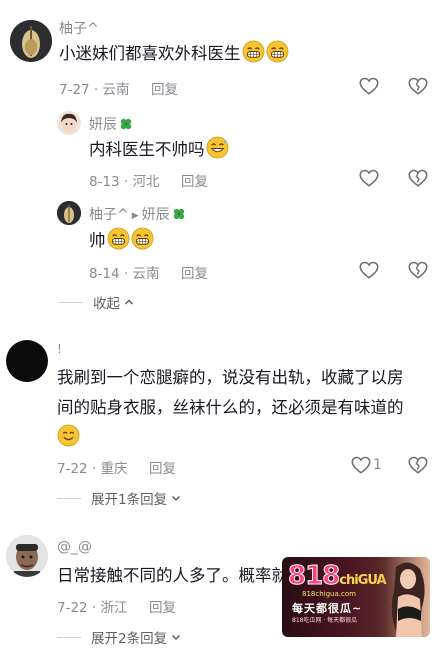 Image resolution: width=441 pixels, height=665 pixels. Describe the element at coordinates (146, 274) in the screenshot. I see `reply-location: 云南` at that location.